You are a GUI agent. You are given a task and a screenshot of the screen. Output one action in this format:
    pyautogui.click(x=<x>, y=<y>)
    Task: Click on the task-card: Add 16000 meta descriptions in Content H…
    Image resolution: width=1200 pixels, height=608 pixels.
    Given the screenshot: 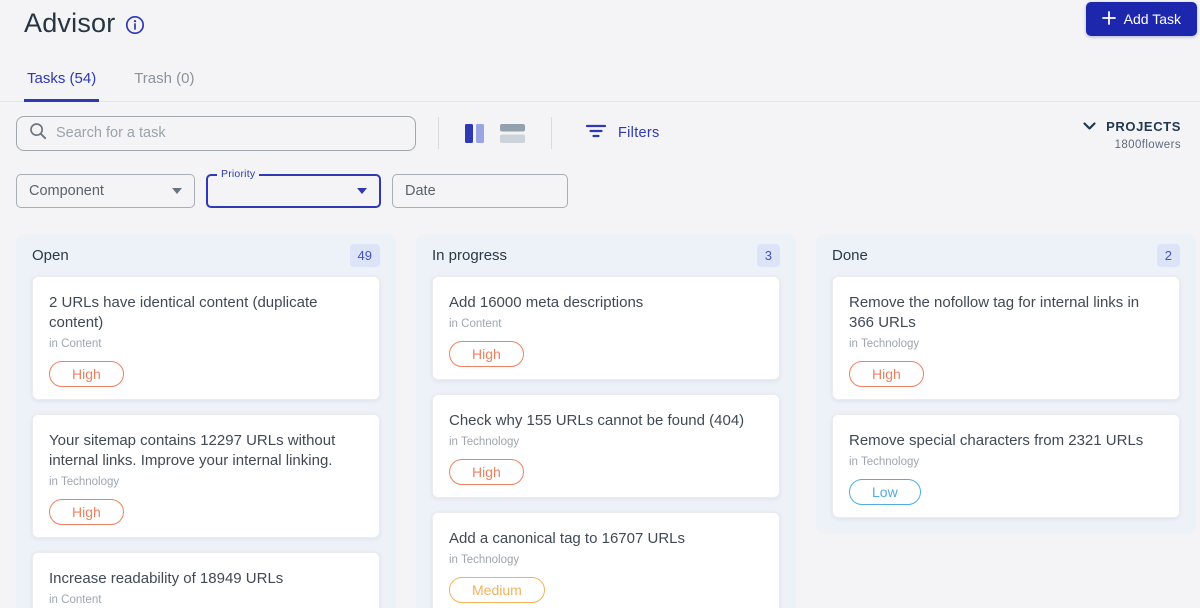 What is the action you would take?
    pyautogui.click(x=606, y=328)
    